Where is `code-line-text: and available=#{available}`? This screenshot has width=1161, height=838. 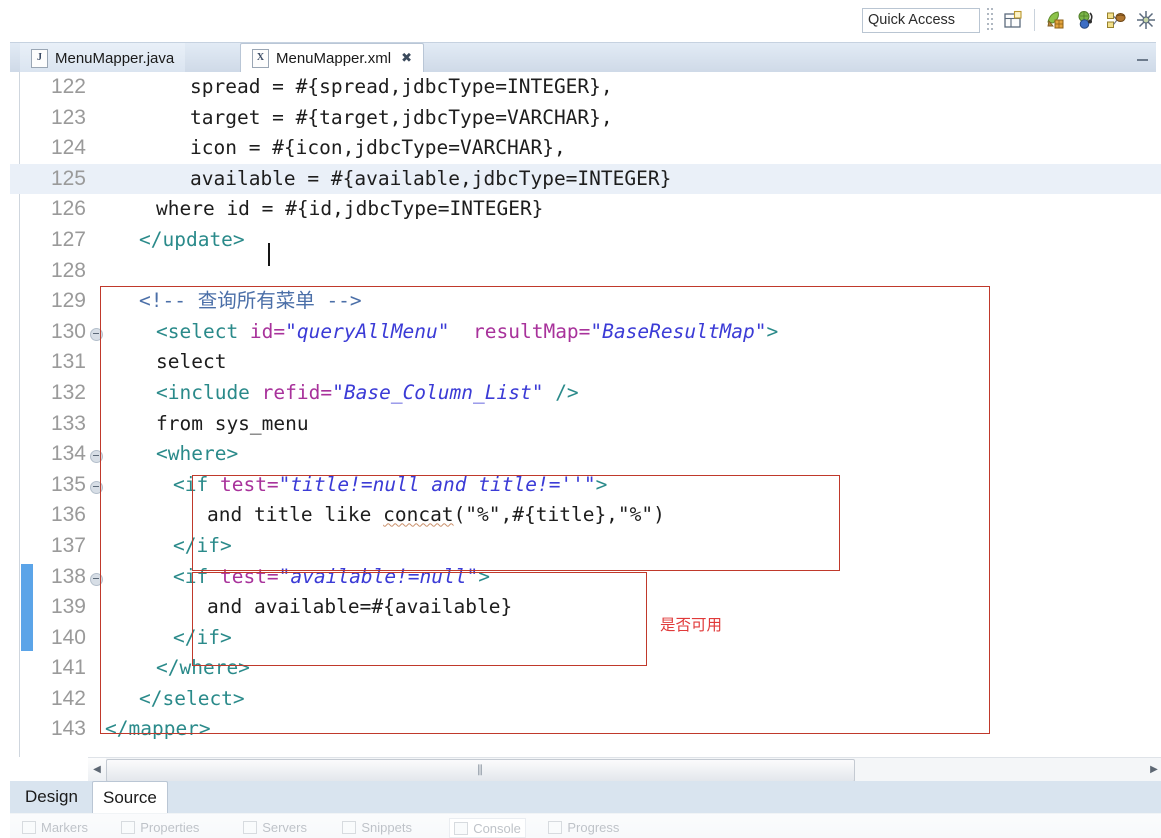
code-line-text: and available=#{available} is located at coordinates (359, 607).